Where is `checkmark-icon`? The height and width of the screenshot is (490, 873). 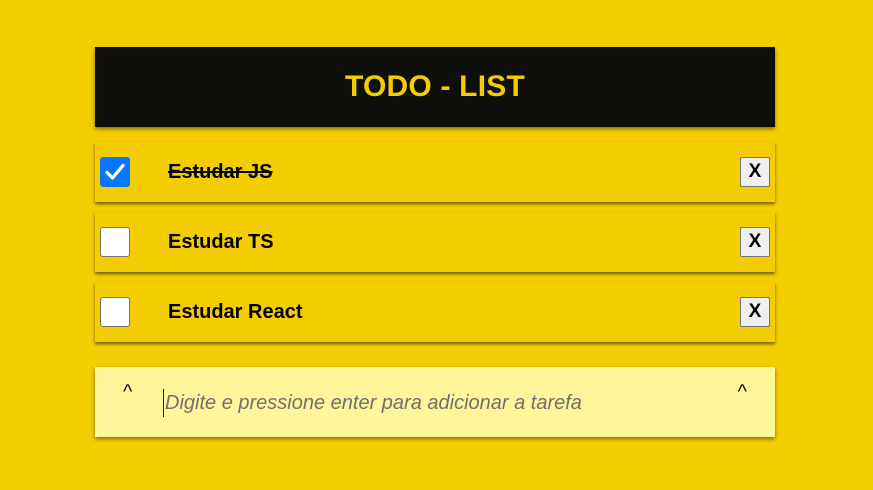
checkmark-icon is located at coordinates (115, 171).